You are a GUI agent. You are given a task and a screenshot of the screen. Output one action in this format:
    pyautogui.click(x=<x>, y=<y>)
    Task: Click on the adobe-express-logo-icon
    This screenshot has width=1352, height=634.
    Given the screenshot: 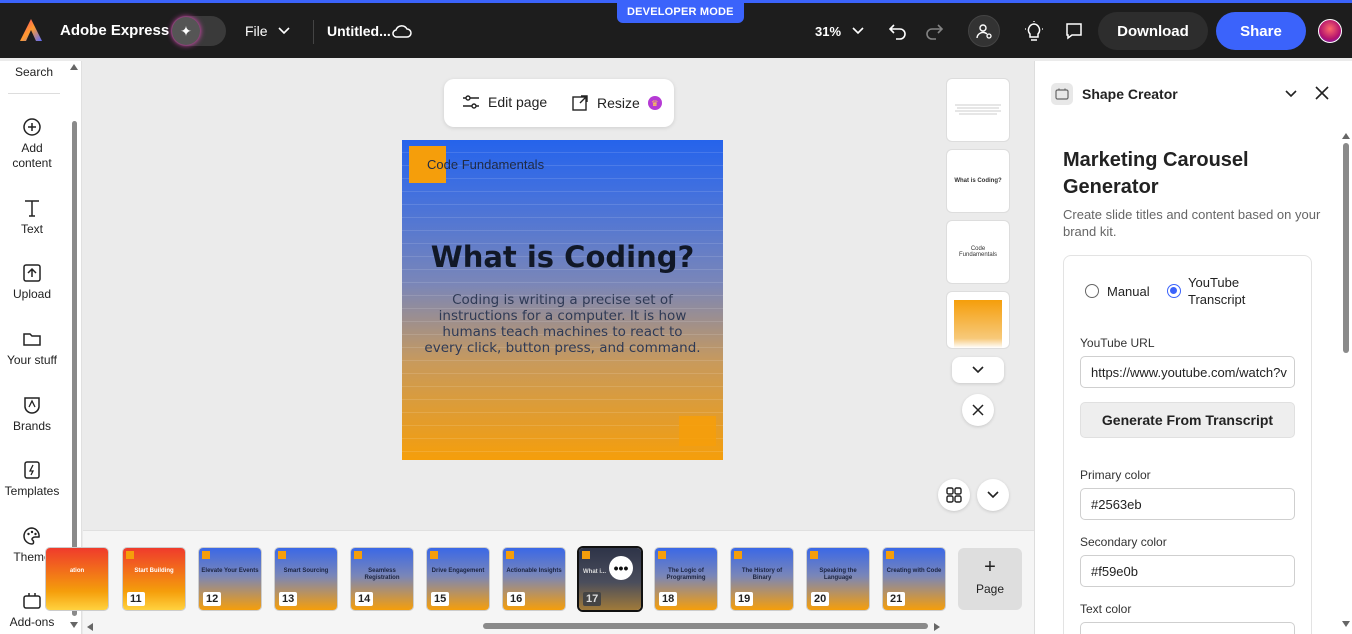 What is the action you would take?
    pyautogui.click(x=31, y=30)
    